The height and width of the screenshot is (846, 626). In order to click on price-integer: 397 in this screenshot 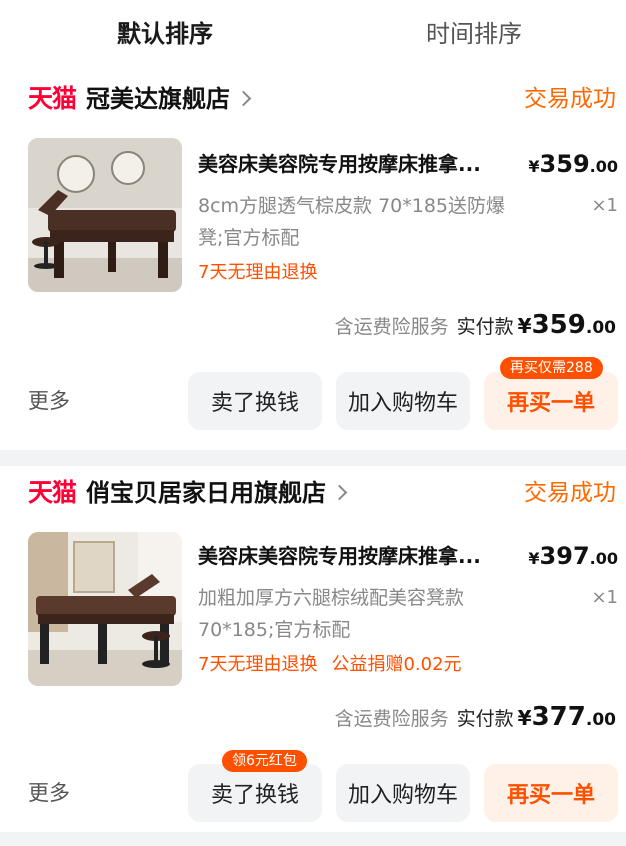, I will do `click(564, 556)`.